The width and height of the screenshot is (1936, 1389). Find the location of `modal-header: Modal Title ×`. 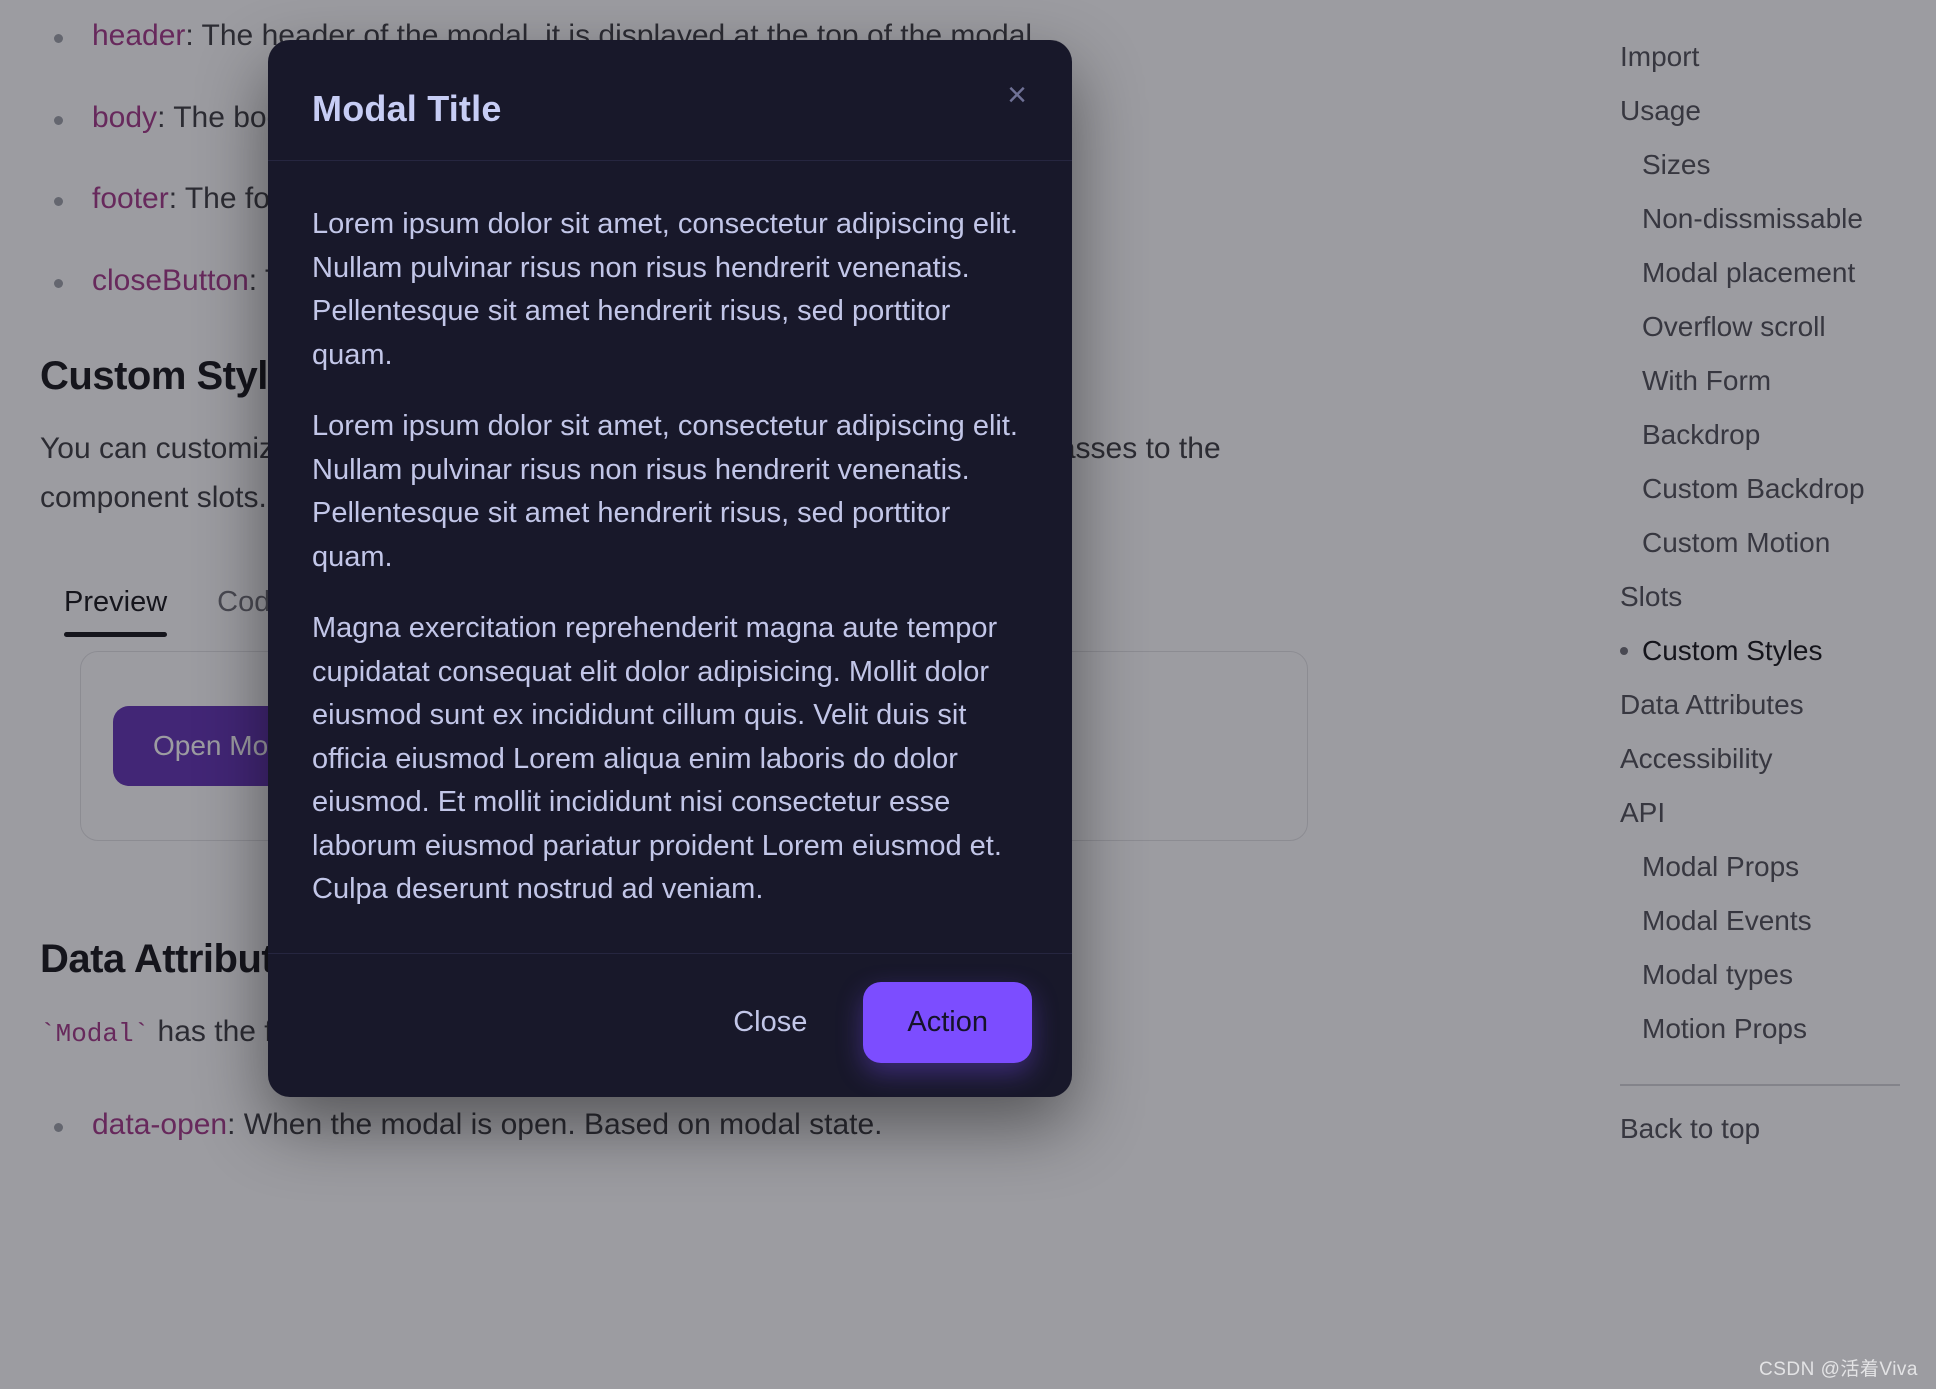

modal-header: Modal Title × is located at coordinates (670, 100).